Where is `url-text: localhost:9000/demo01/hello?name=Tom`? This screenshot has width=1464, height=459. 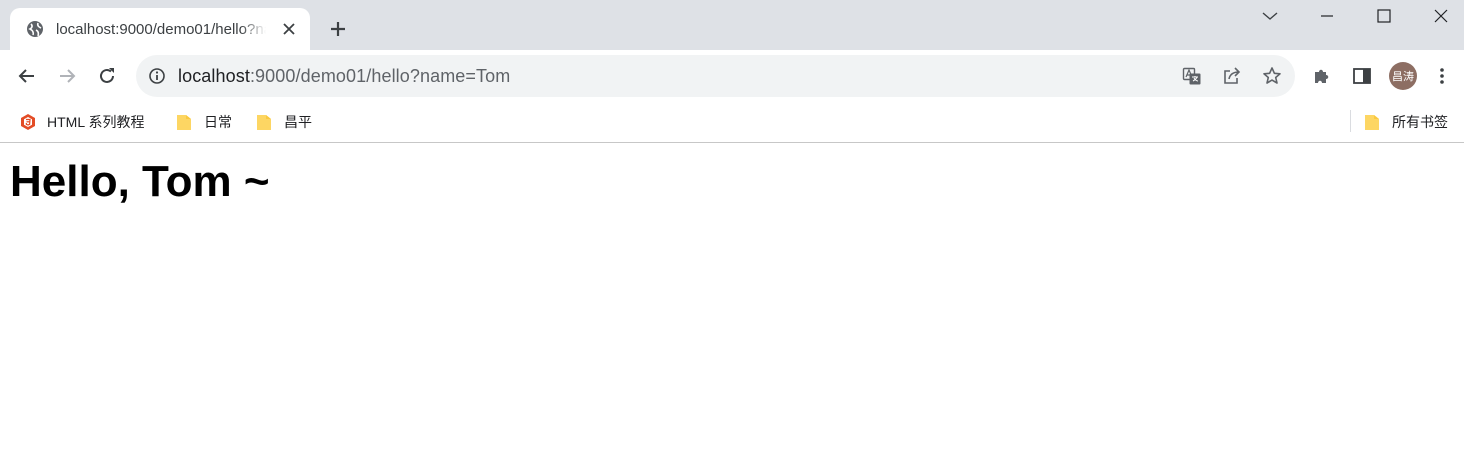
url-text: localhost:9000/demo01/hello?name=Tom is located at coordinates (344, 76).